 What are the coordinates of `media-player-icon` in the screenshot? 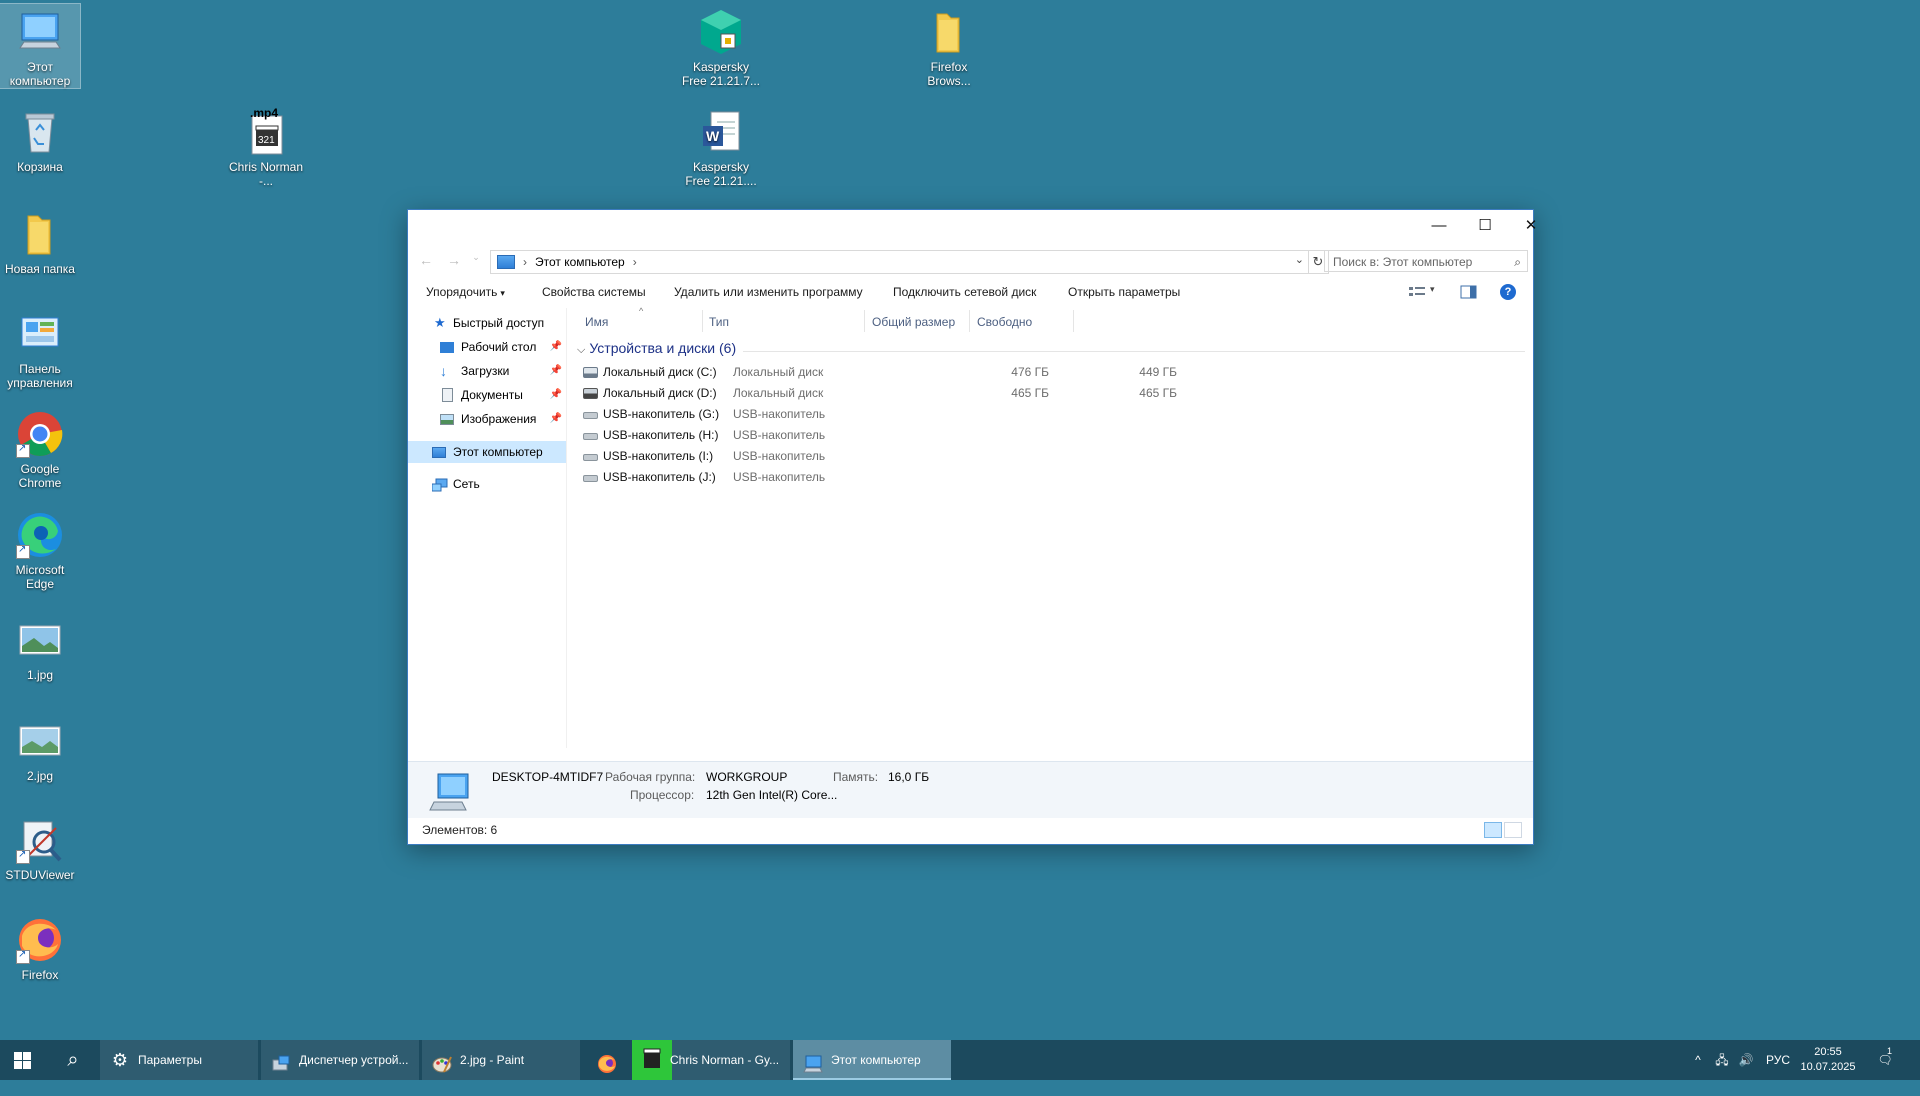 It's located at (652, 1060).